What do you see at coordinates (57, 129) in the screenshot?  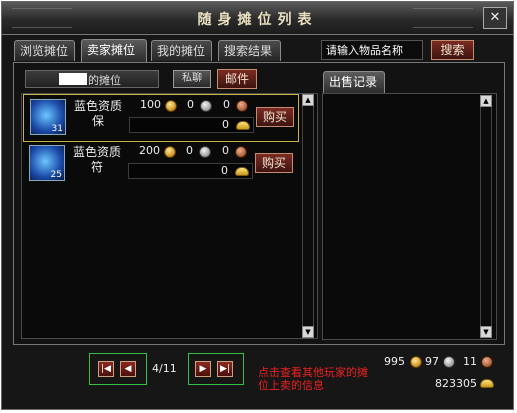 I see `item-quantity: 31` at bounding box center [57, 129].